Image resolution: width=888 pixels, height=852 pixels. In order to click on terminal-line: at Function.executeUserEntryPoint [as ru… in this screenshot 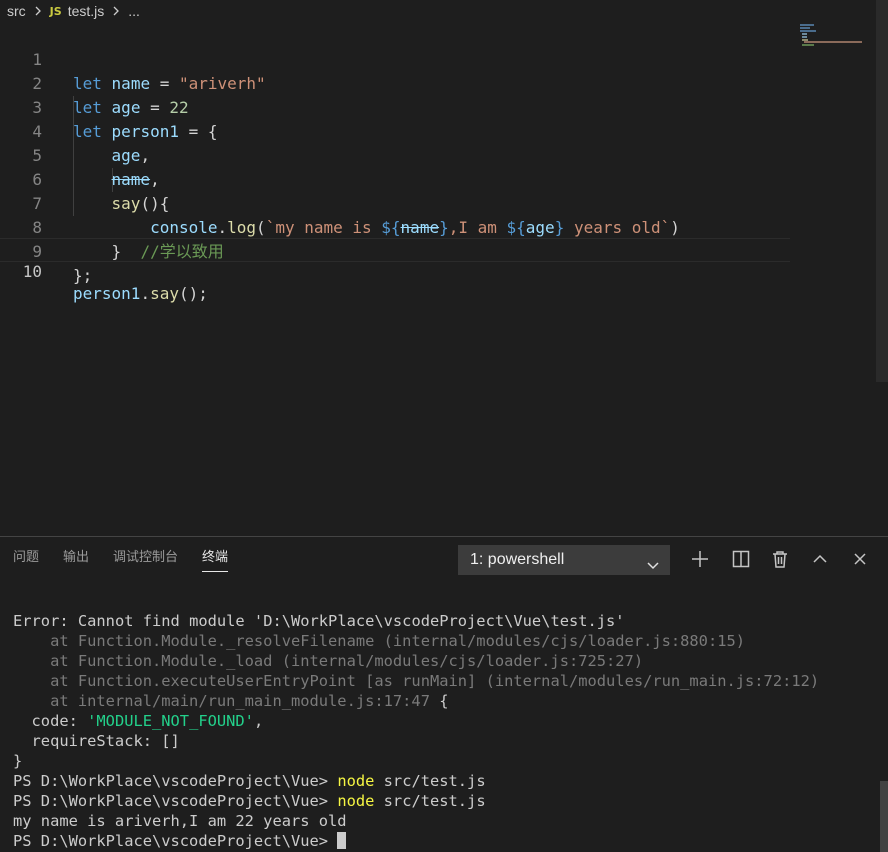, I will do `click(443, 681)`.